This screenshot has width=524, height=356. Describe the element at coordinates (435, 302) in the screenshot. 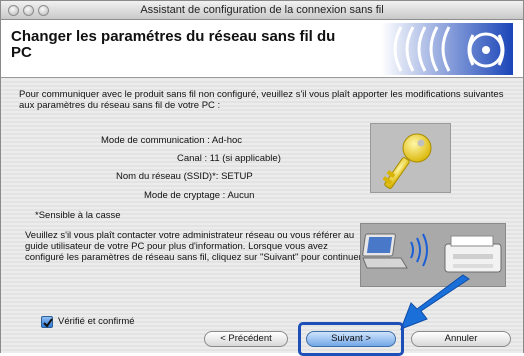

I see `pointer-arrow-icon` at that location.